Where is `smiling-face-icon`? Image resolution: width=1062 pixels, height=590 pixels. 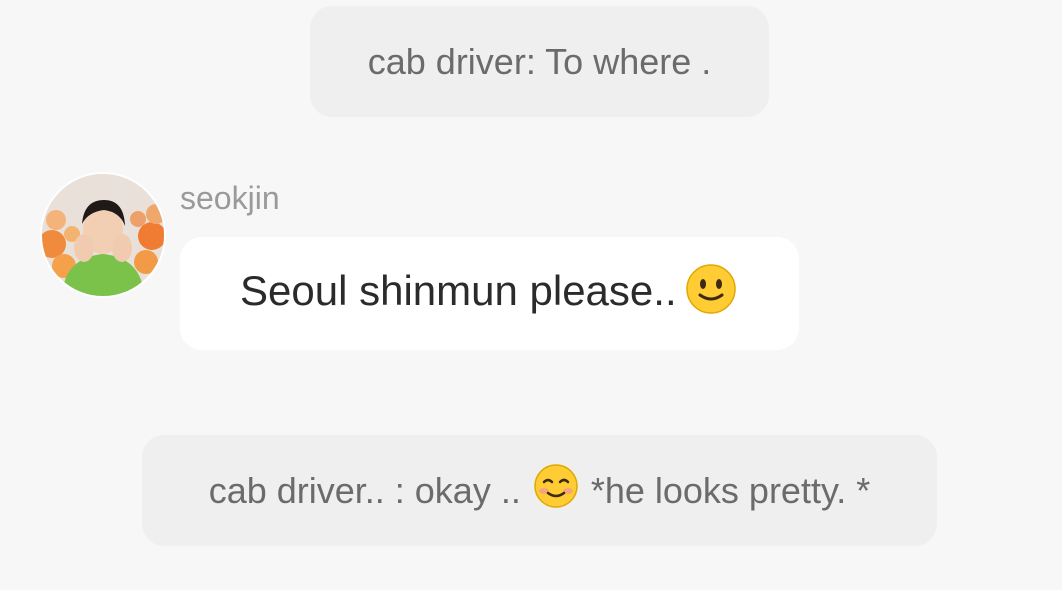
smiling-face-icon is located at coordinates (556, 490).